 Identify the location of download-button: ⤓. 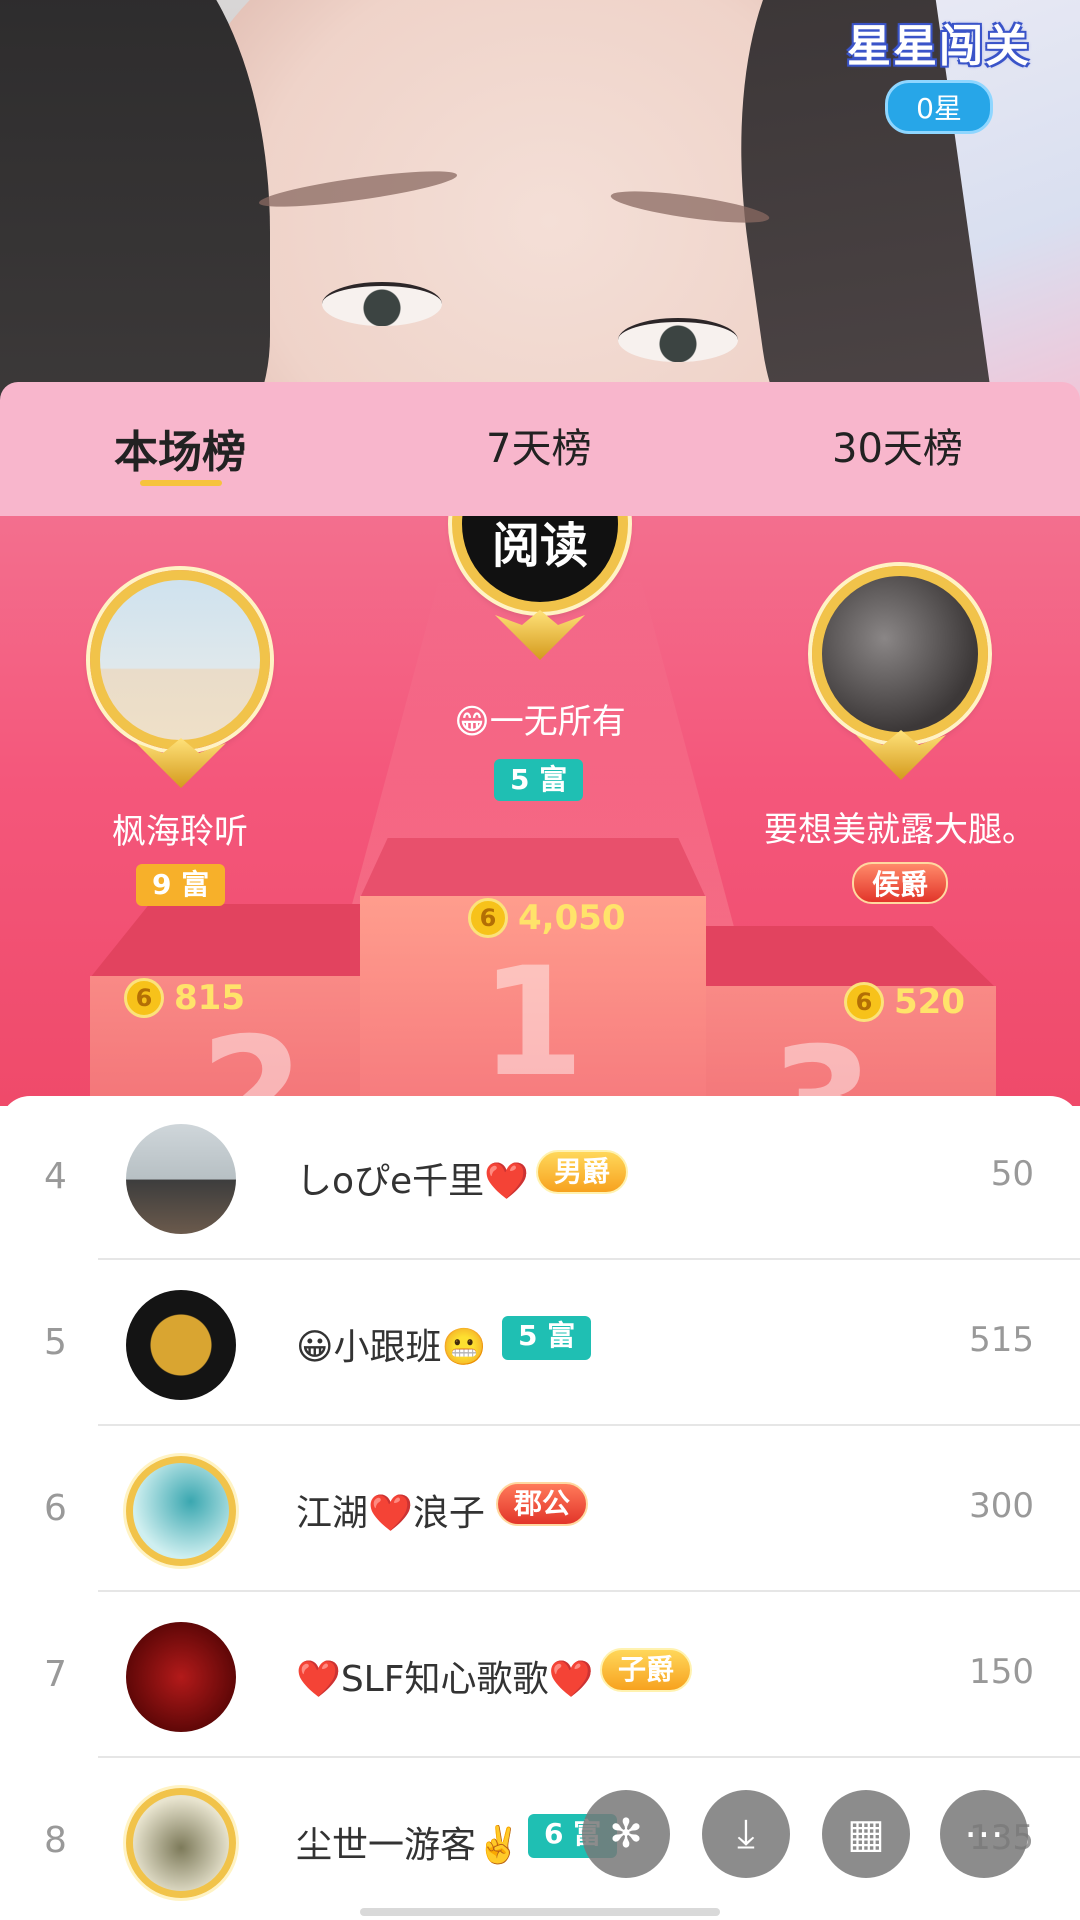
(746, 1834).